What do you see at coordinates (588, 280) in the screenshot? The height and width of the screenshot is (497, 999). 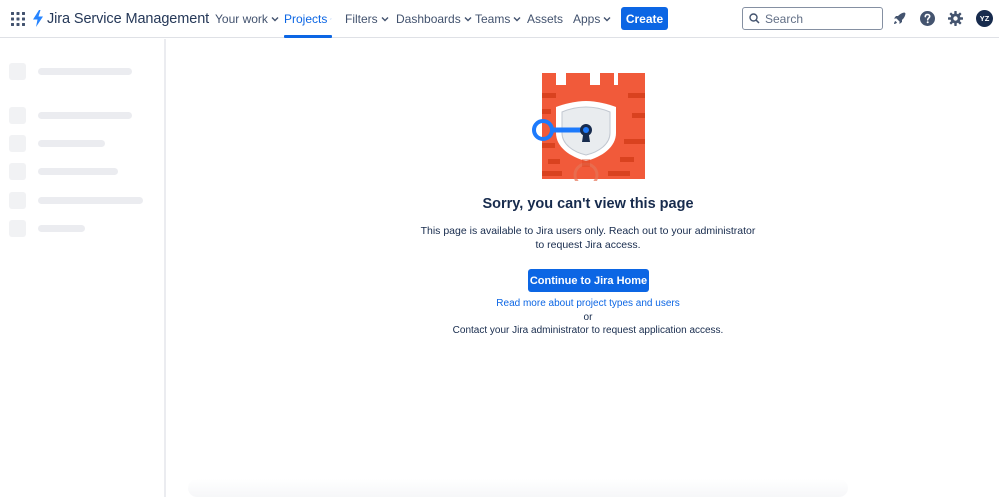 I see `continue-to-jira-home-button: Continue to Jira Home` at bounding box center [588, 280].